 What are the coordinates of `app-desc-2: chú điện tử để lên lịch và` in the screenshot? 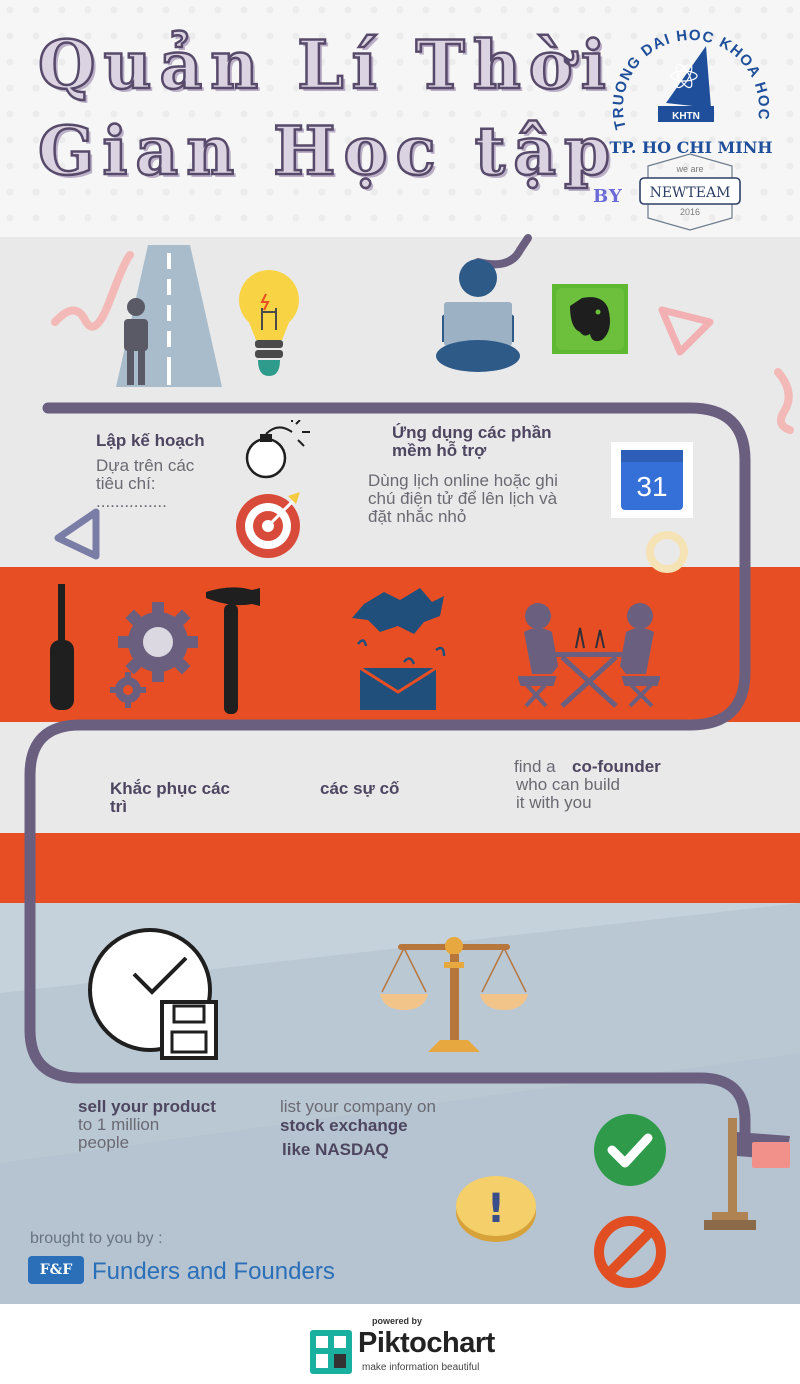 It's located at (463, 498).